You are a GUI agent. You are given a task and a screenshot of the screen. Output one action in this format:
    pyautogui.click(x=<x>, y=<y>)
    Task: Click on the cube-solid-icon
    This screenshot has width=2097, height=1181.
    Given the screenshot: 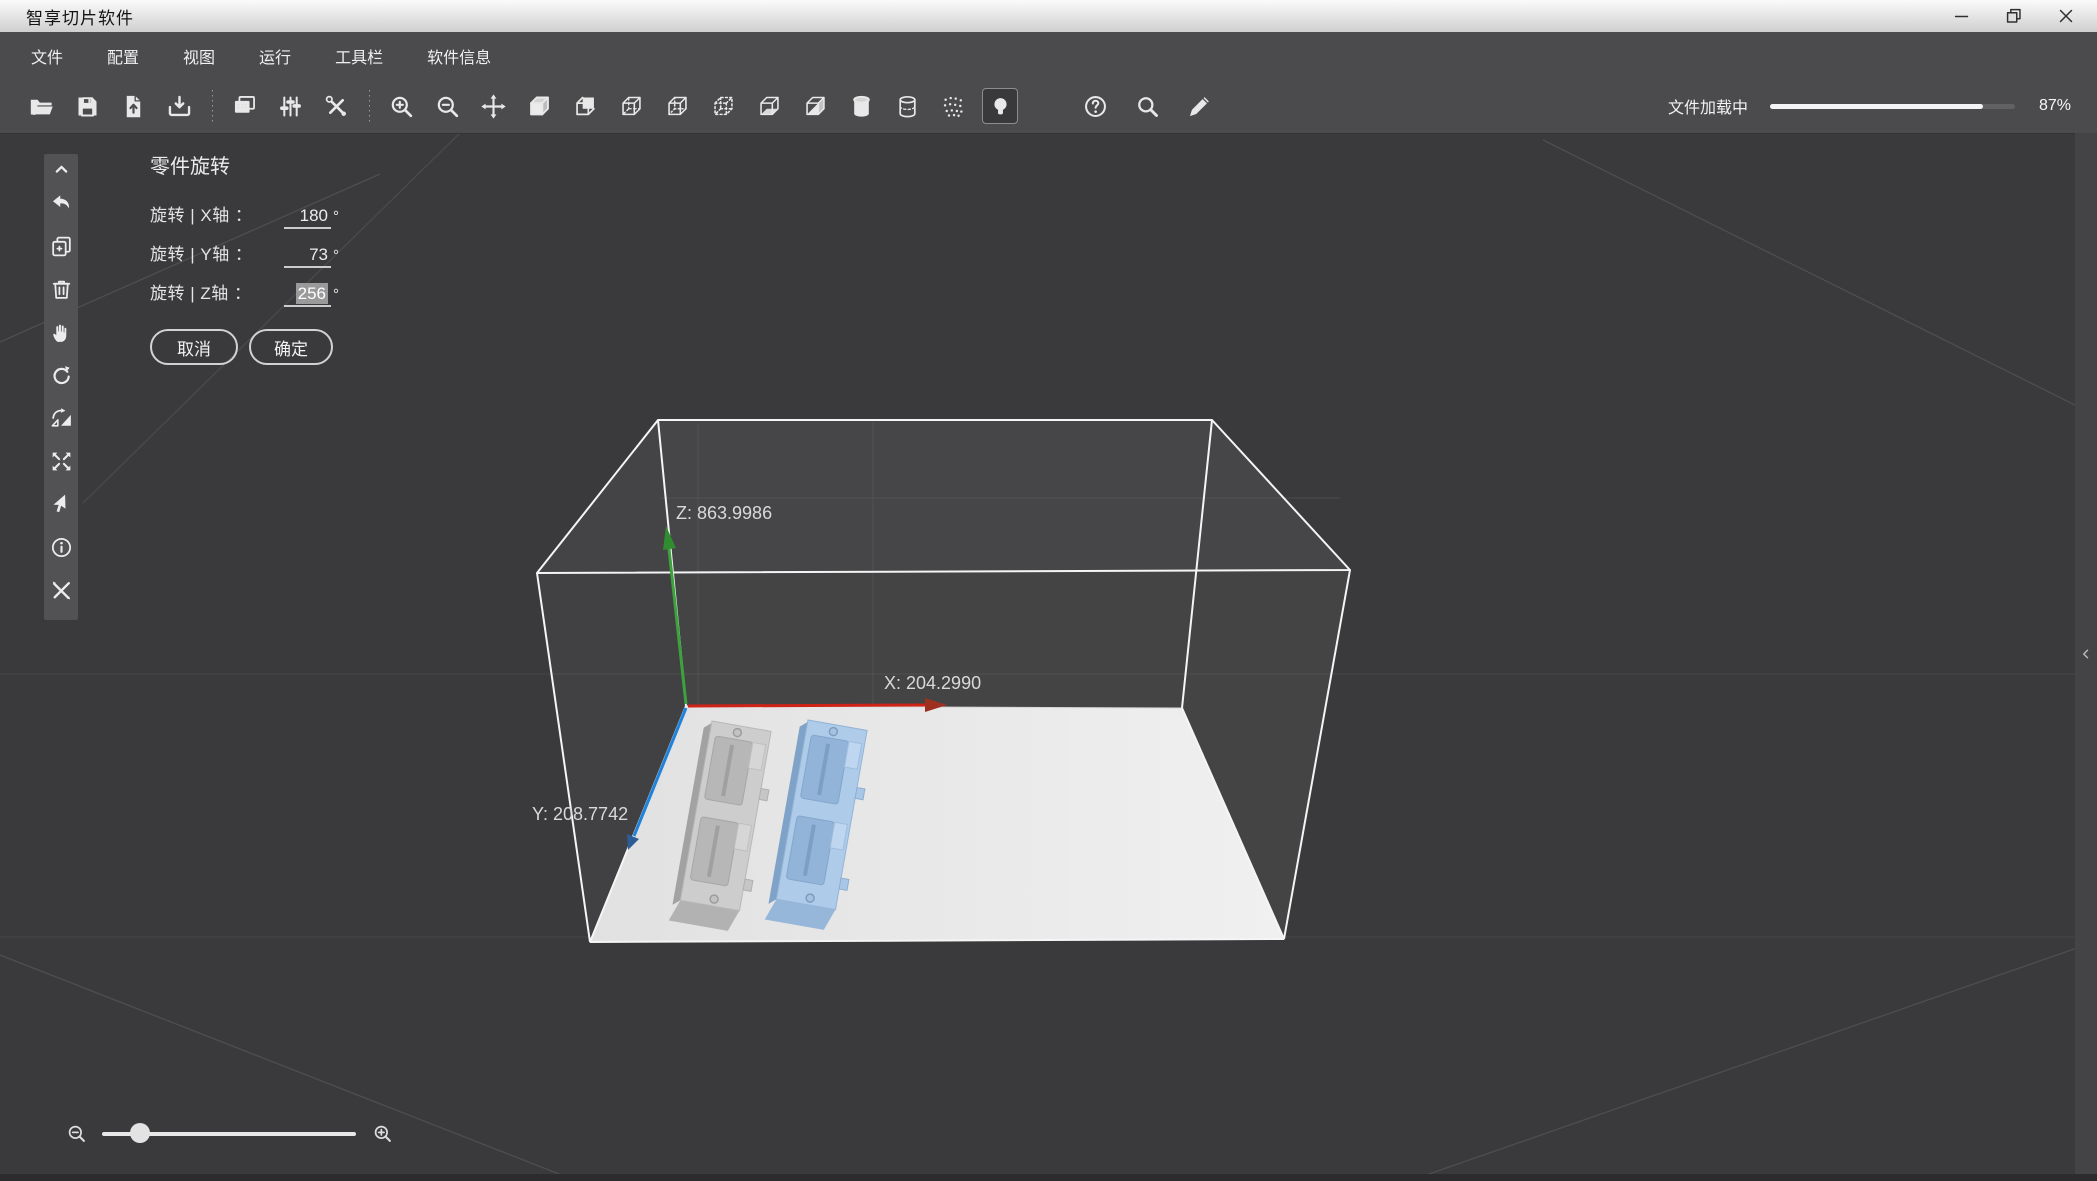 What is the action you would take?
    pyautogui.click(x=539, y=106)
    